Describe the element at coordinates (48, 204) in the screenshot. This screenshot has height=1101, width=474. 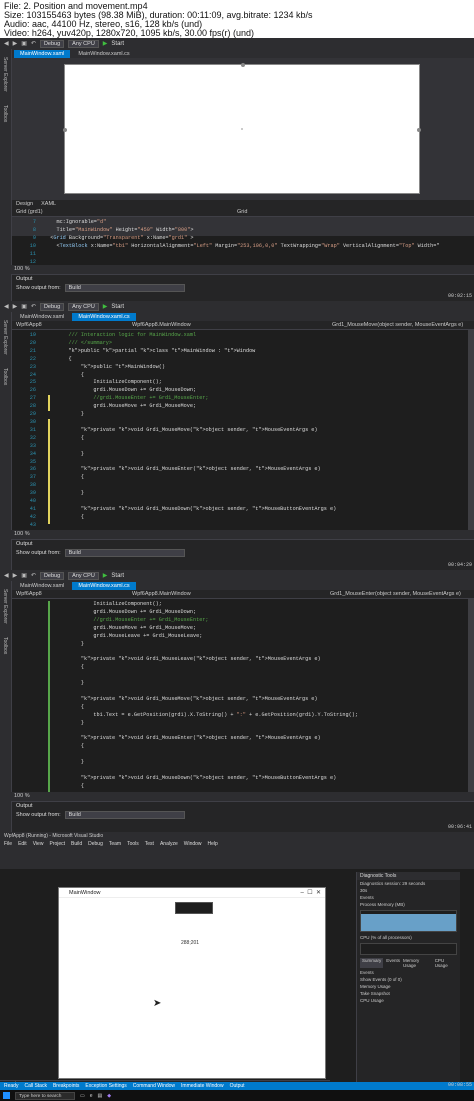
I see `xaml-tab: XAML` at that location.